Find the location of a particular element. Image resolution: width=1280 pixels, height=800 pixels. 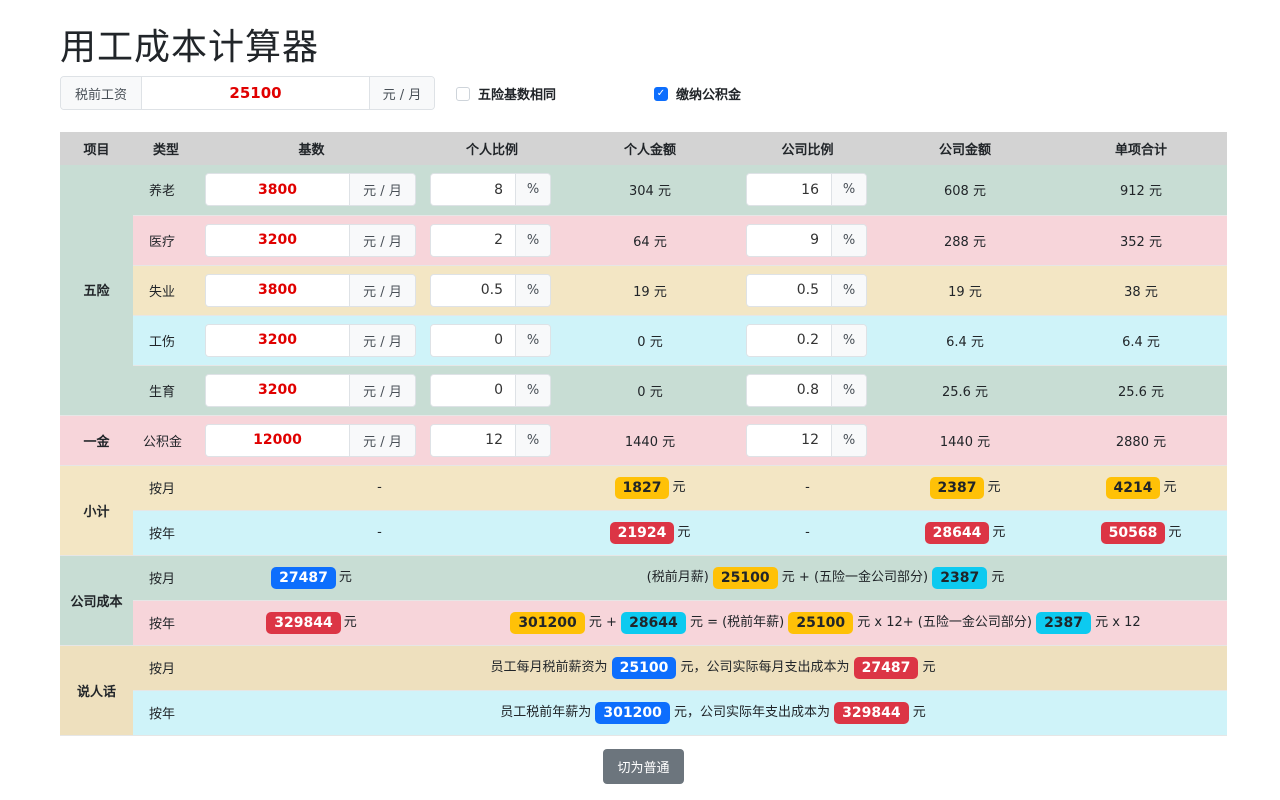

company-amount: 6.4 元 is located at coordinates (965, 340).